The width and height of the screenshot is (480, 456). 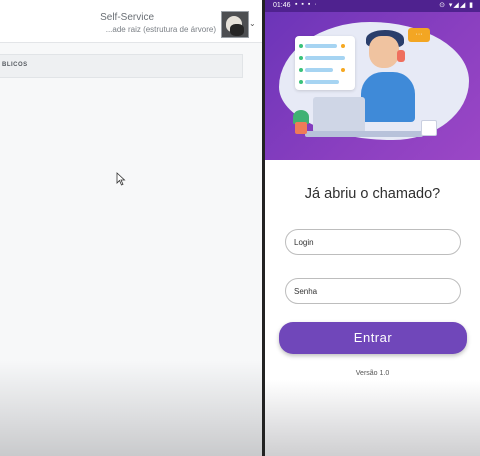 I want to click on entity-label: ...ade raiz (estrutura de árvore), so click(x=161, y=29).